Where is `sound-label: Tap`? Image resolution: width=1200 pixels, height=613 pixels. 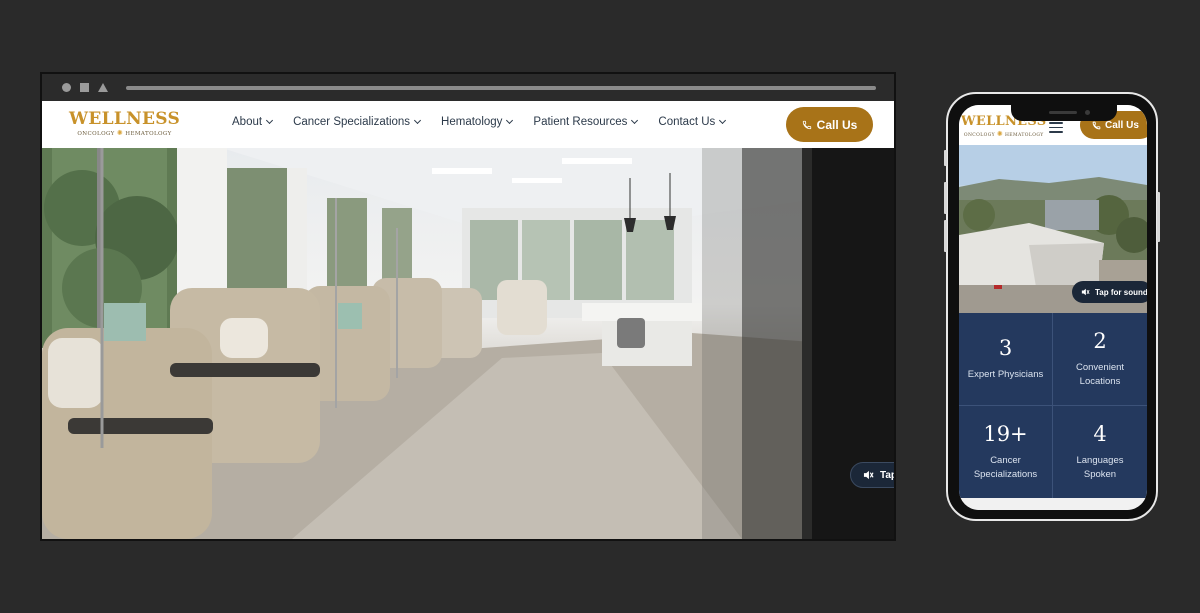
sound-label: Tap is located at coordinates (887, 475).